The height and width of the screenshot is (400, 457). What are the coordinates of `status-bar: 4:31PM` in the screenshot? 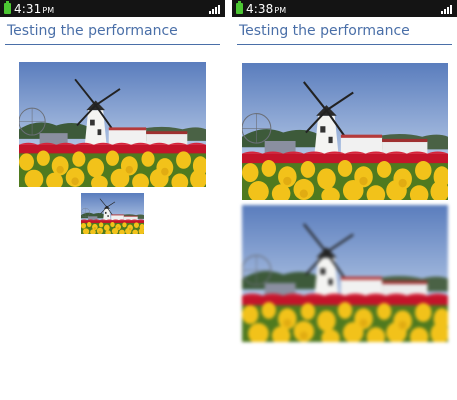 It's located at (112, 8).